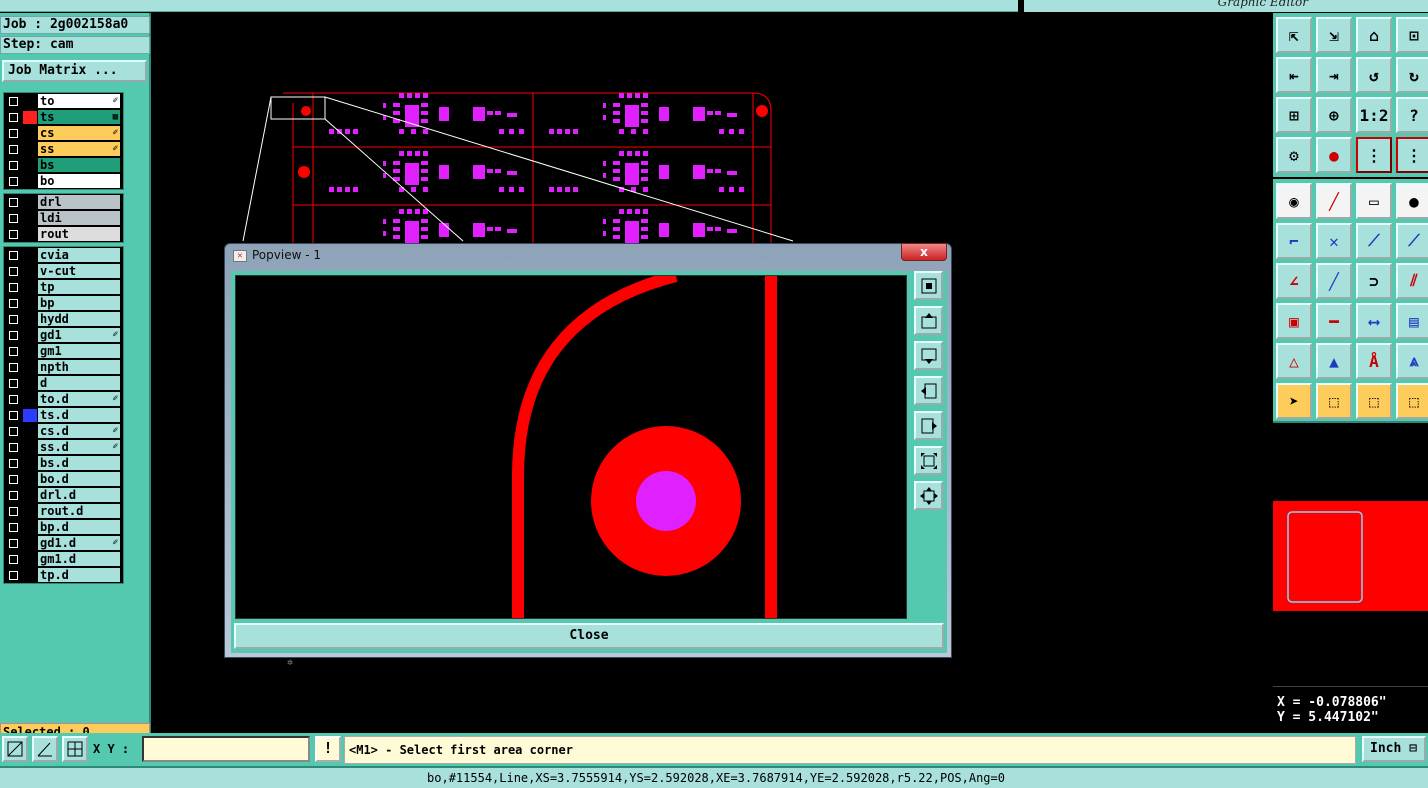 The height and width of the screenshot is (788, 1428). Describe the element at coordinates (79, 271) in the screenshot. I see `layer-name: v-cut` at that location.